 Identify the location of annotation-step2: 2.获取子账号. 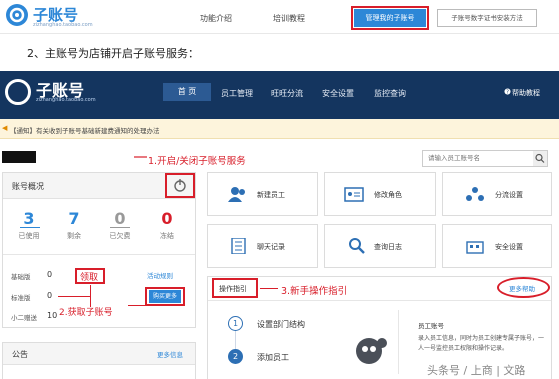
(86, 313).